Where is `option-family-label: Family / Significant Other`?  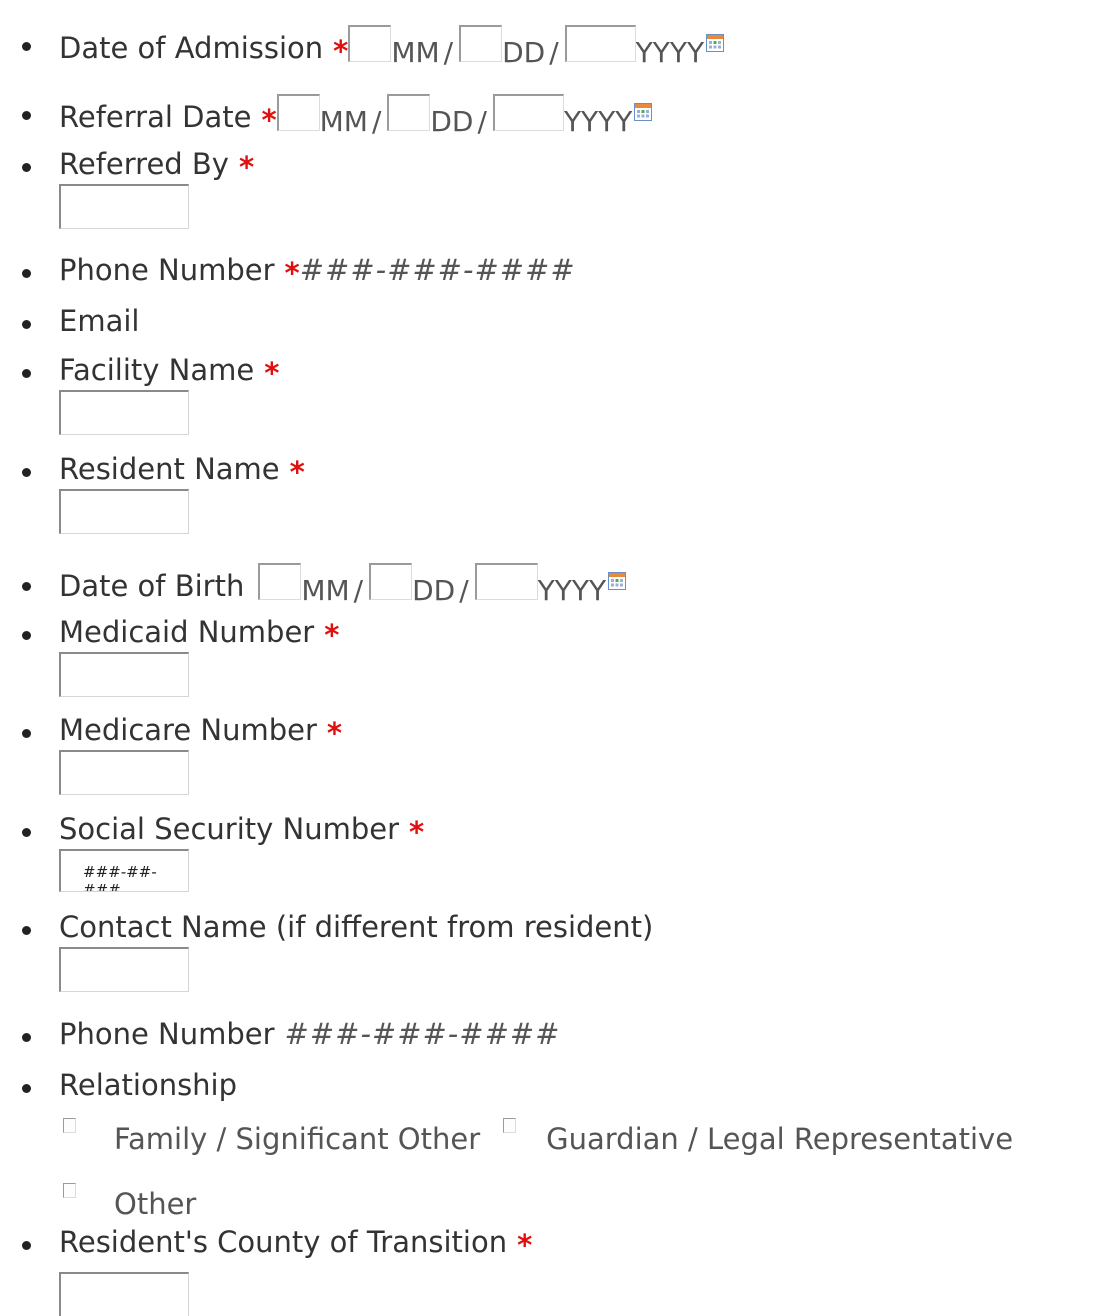 option-family-label: Family / Significant Other is located at coordinates (297, 1139).